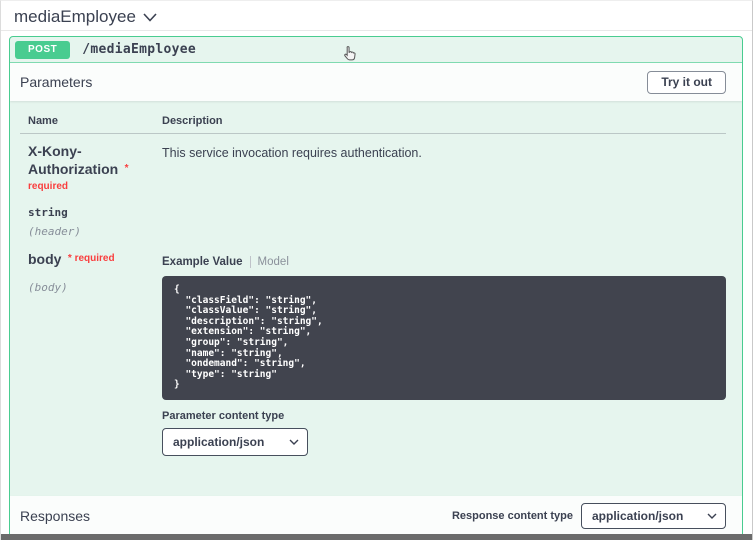  Describe the element at coordinates (444, 262) in the screenshot. I see `model-example-tabs: Example Value Model` at that location.